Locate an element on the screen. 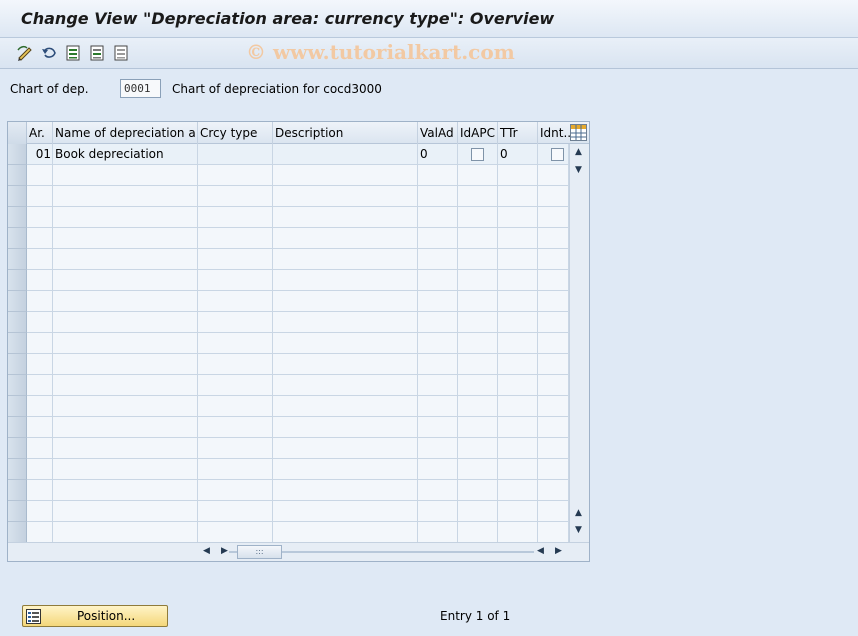  scroll-page-up-icon: ▲ is located at coordinates (578, 513).